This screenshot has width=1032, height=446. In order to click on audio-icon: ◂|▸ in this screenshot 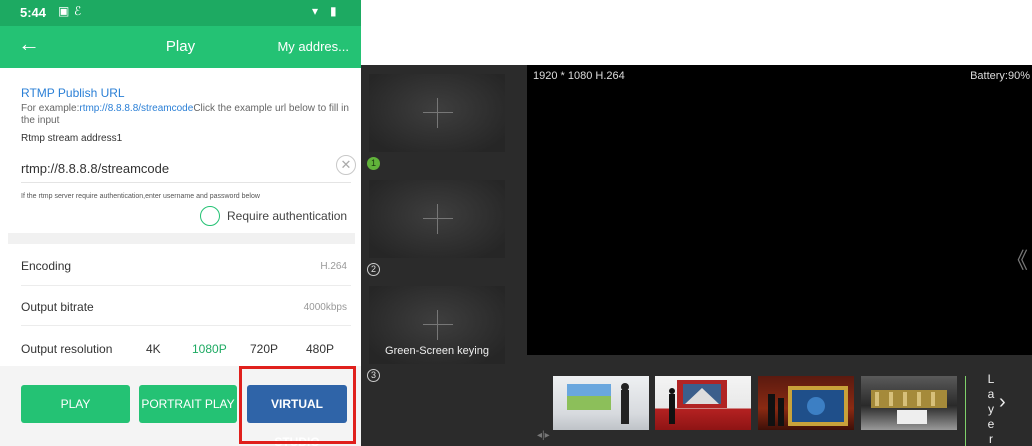, I will do `click(543, 435)`.